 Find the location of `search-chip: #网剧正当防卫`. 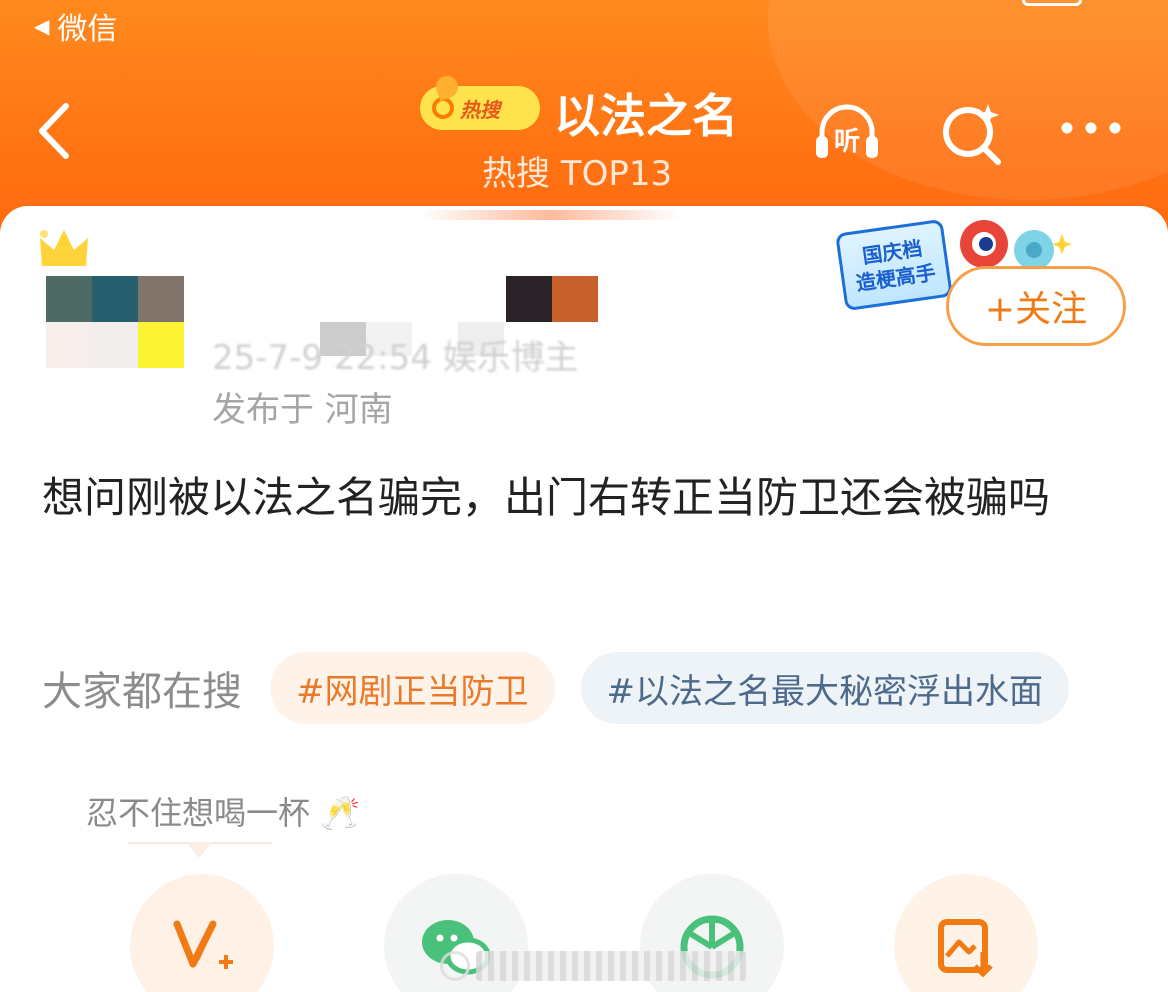

search-chip: #网剧正当防卫 is located at coordinates (412, 688).